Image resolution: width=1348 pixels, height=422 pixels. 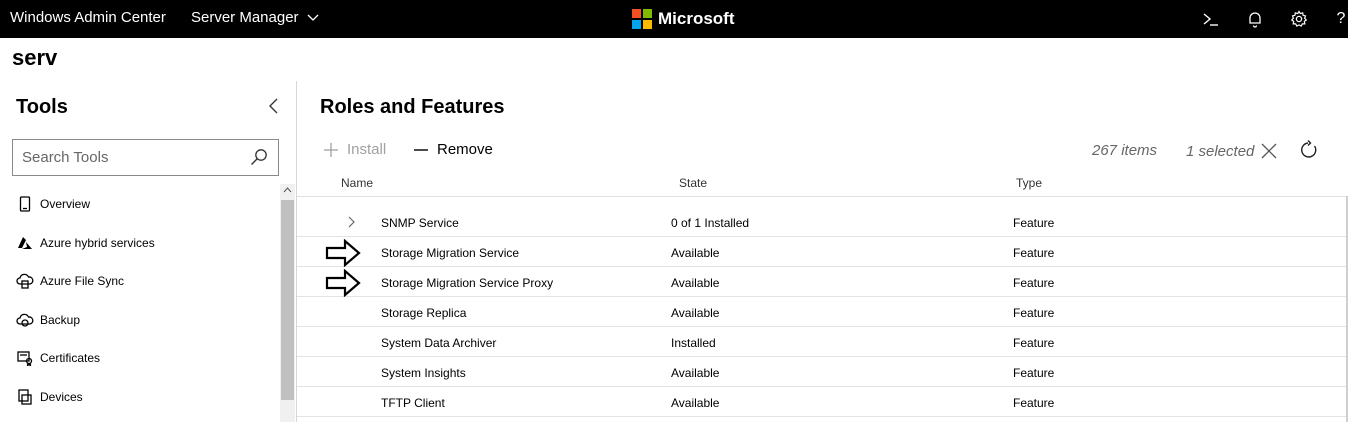 What do you see at coordinates (450, 253) in the screenshot?
I see `row-name: Storage Migration Service` at bounding box center [450, 253].